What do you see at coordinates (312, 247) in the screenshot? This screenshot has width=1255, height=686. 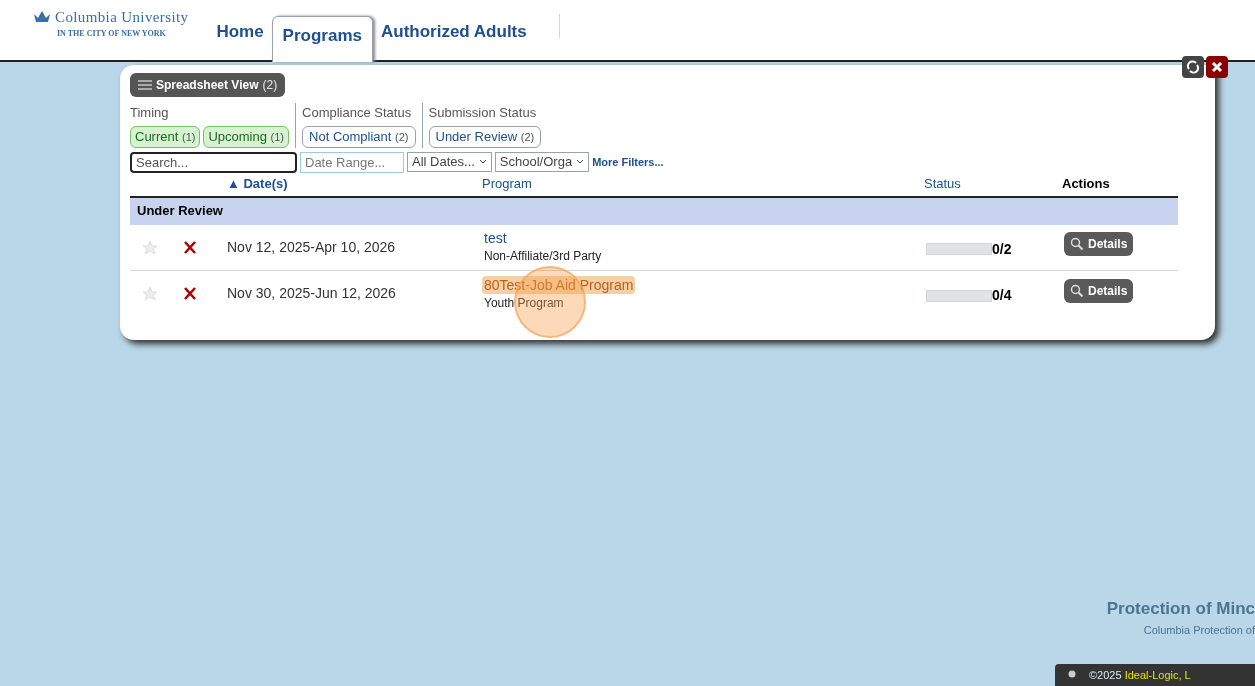 I see `date-range-text: Nov 12, 2025-Apr 10, 2026` at bounding box center [312, 247].